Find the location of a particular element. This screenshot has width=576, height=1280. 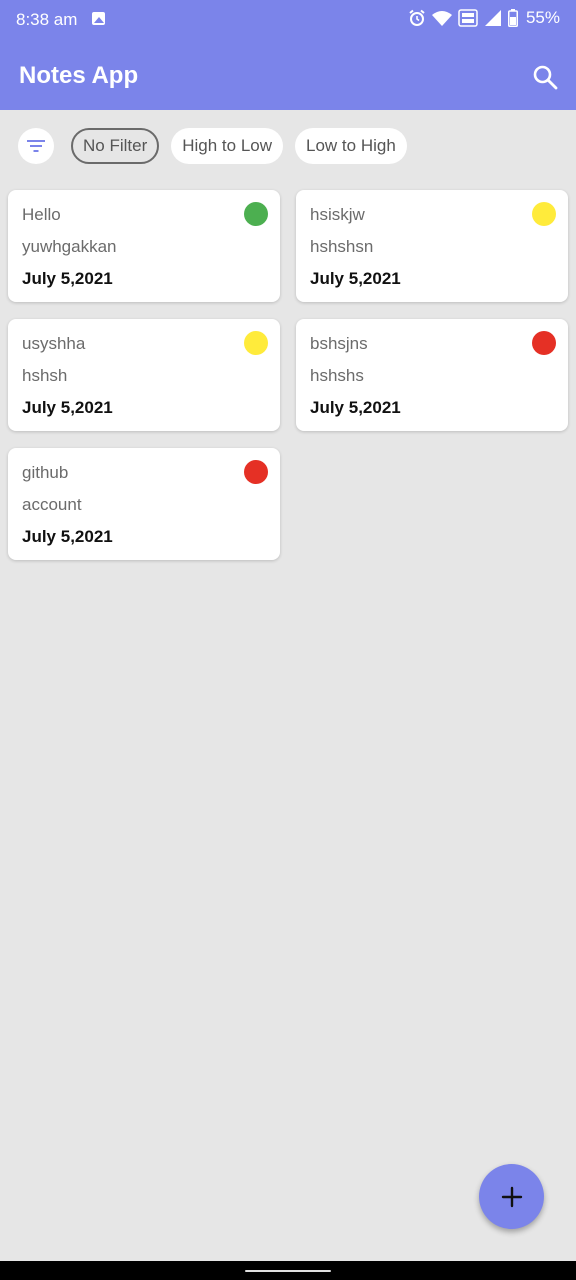

volte-icon is located at coordinates (468, 18).